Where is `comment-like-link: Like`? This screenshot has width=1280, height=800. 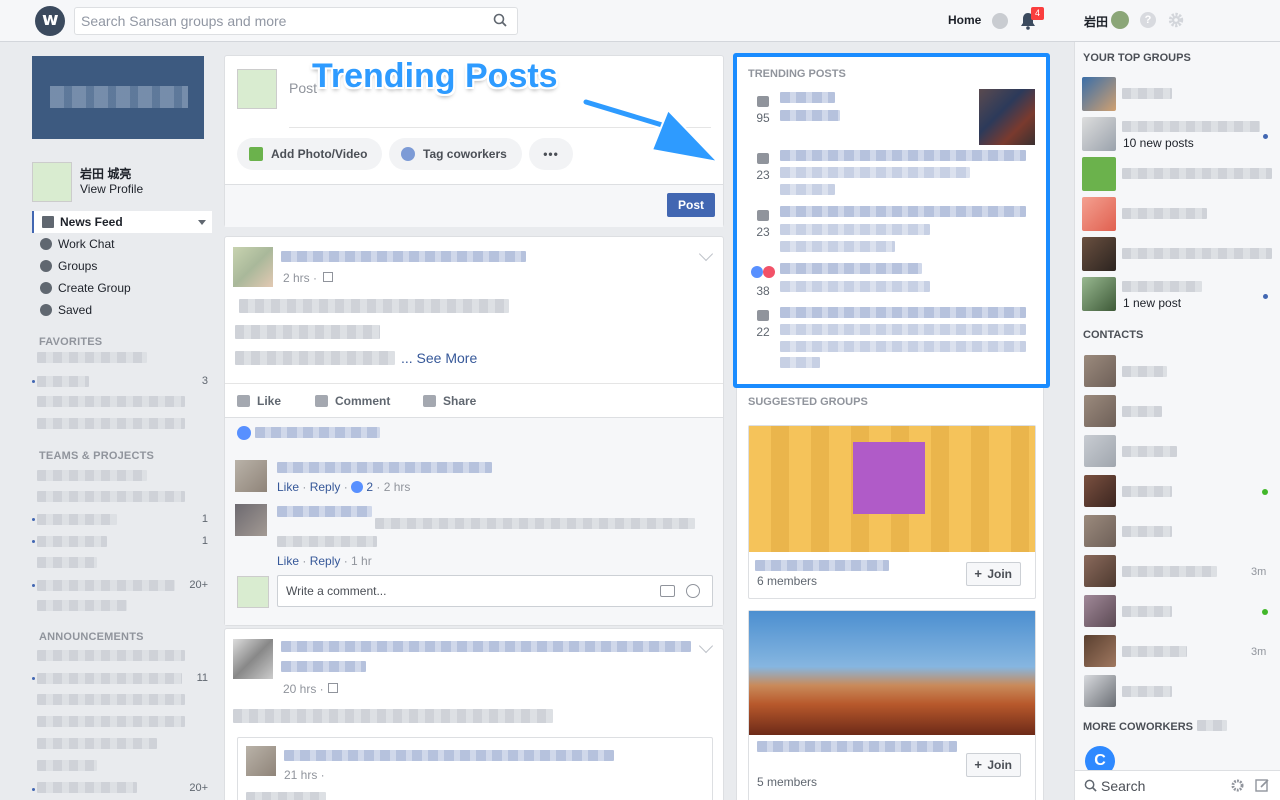 comment-like-link: Like is located at coordinates (288, 487).